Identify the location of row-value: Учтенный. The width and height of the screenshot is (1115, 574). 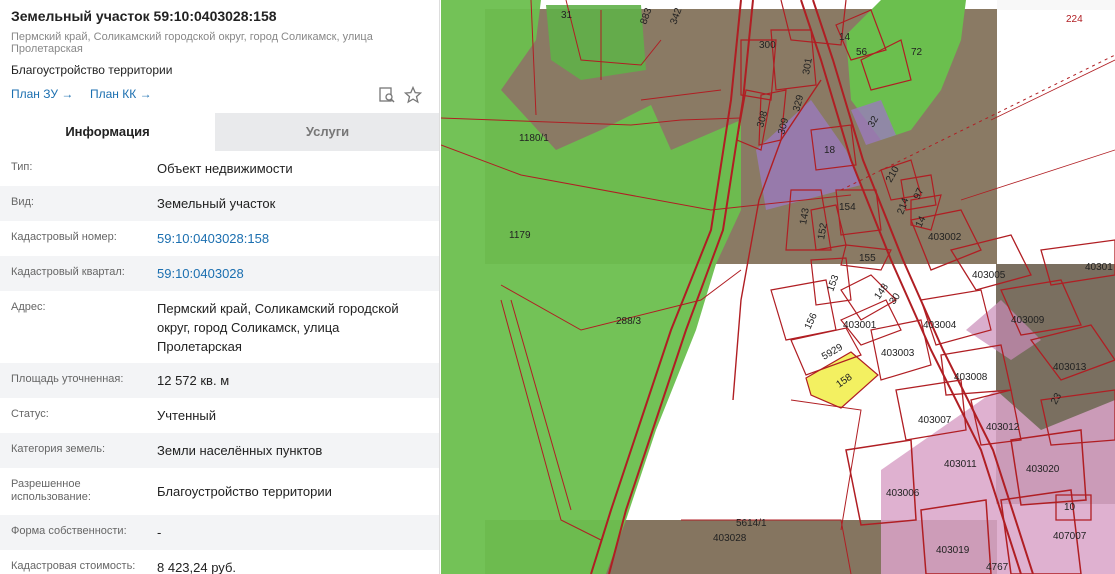
(187, 415).